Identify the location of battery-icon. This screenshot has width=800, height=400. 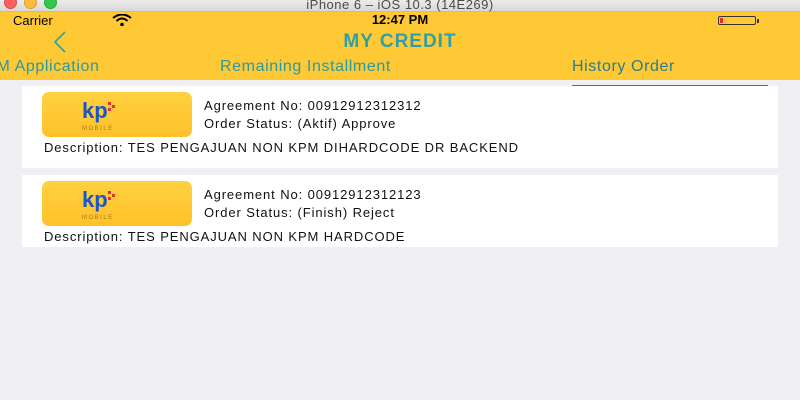
(738, 20).